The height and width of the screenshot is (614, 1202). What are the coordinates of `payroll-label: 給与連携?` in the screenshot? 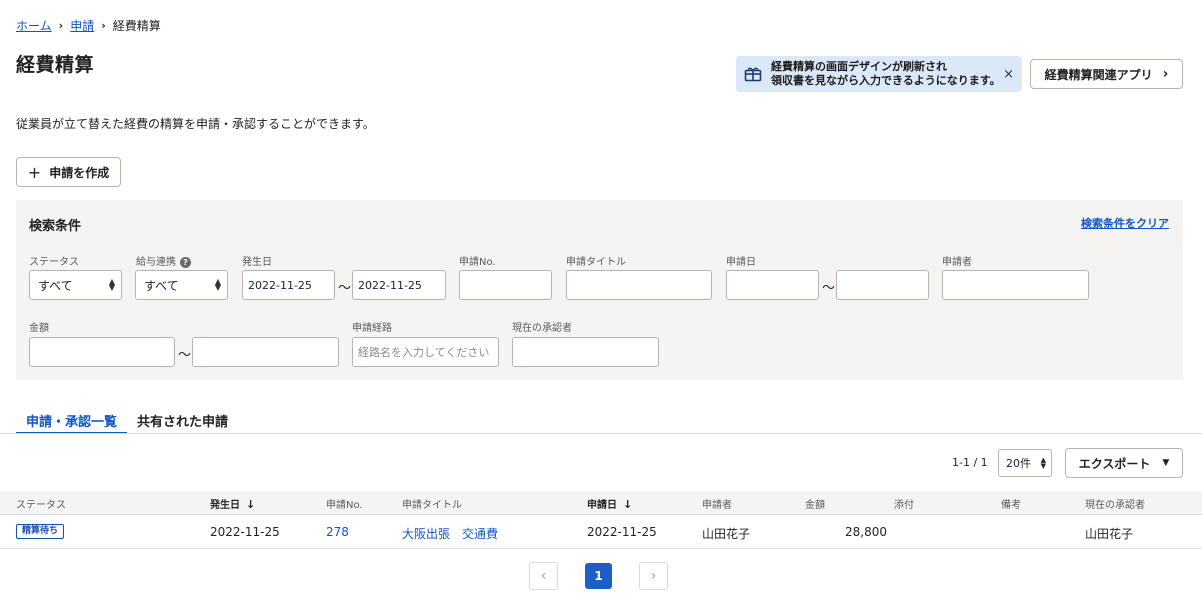 It's located at (163, 260).